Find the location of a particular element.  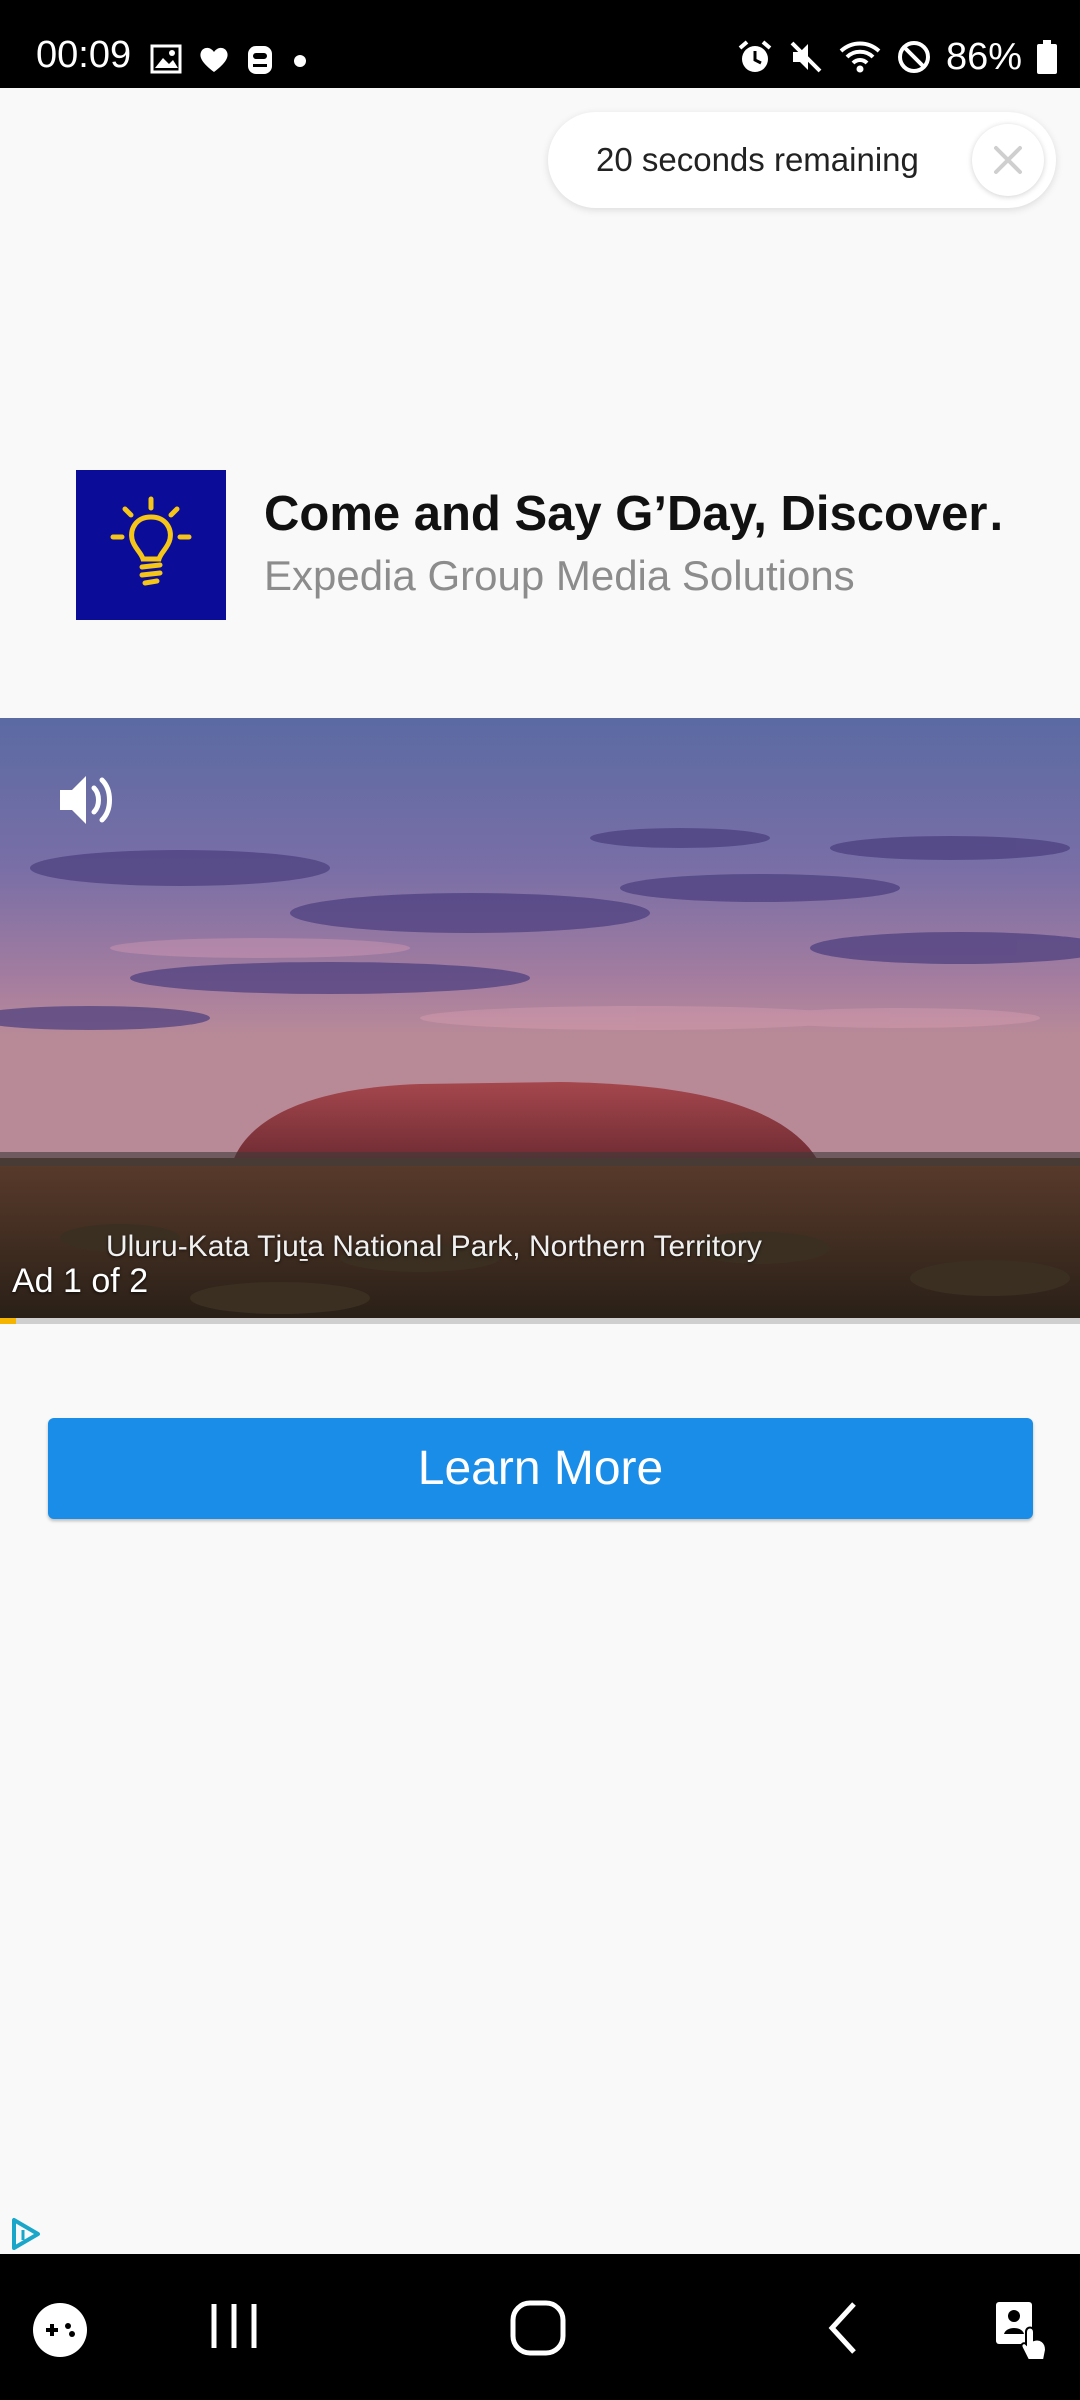

status-bar: 00:09 86% is located at coordinates (540, 44).